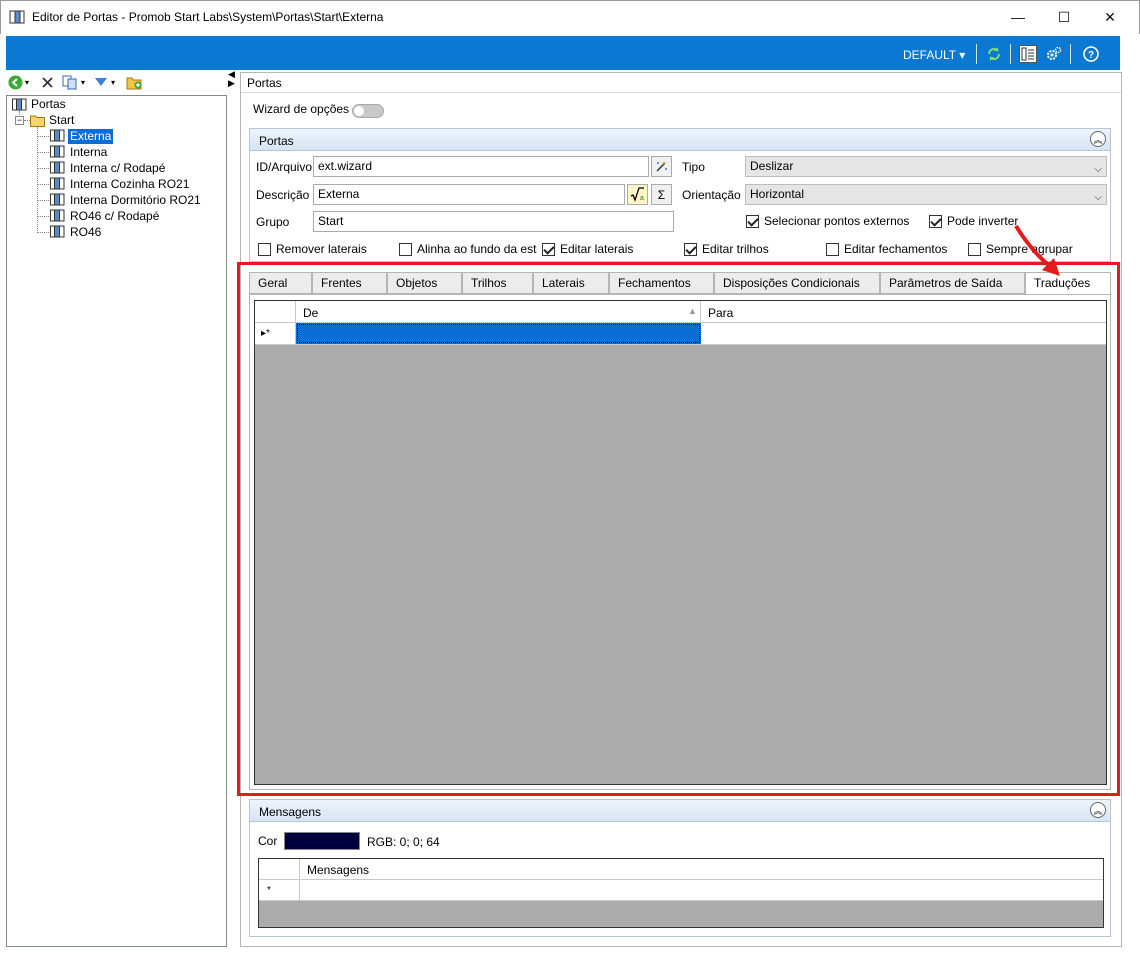  What do you see at coordinates (772, 166) in the screenshot?
I see `tipo-value: Deslizar` at bounding box center [772, 166].